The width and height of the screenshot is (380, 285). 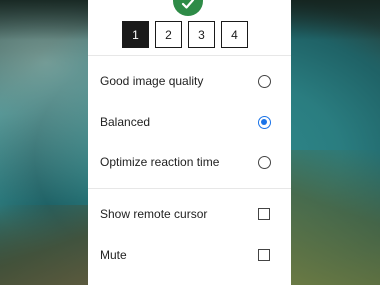 What do you see at coordinates (185, 35) in the screenshot?
I see `display-selector: 1 2 3 4` at bounding box center [185, 35].